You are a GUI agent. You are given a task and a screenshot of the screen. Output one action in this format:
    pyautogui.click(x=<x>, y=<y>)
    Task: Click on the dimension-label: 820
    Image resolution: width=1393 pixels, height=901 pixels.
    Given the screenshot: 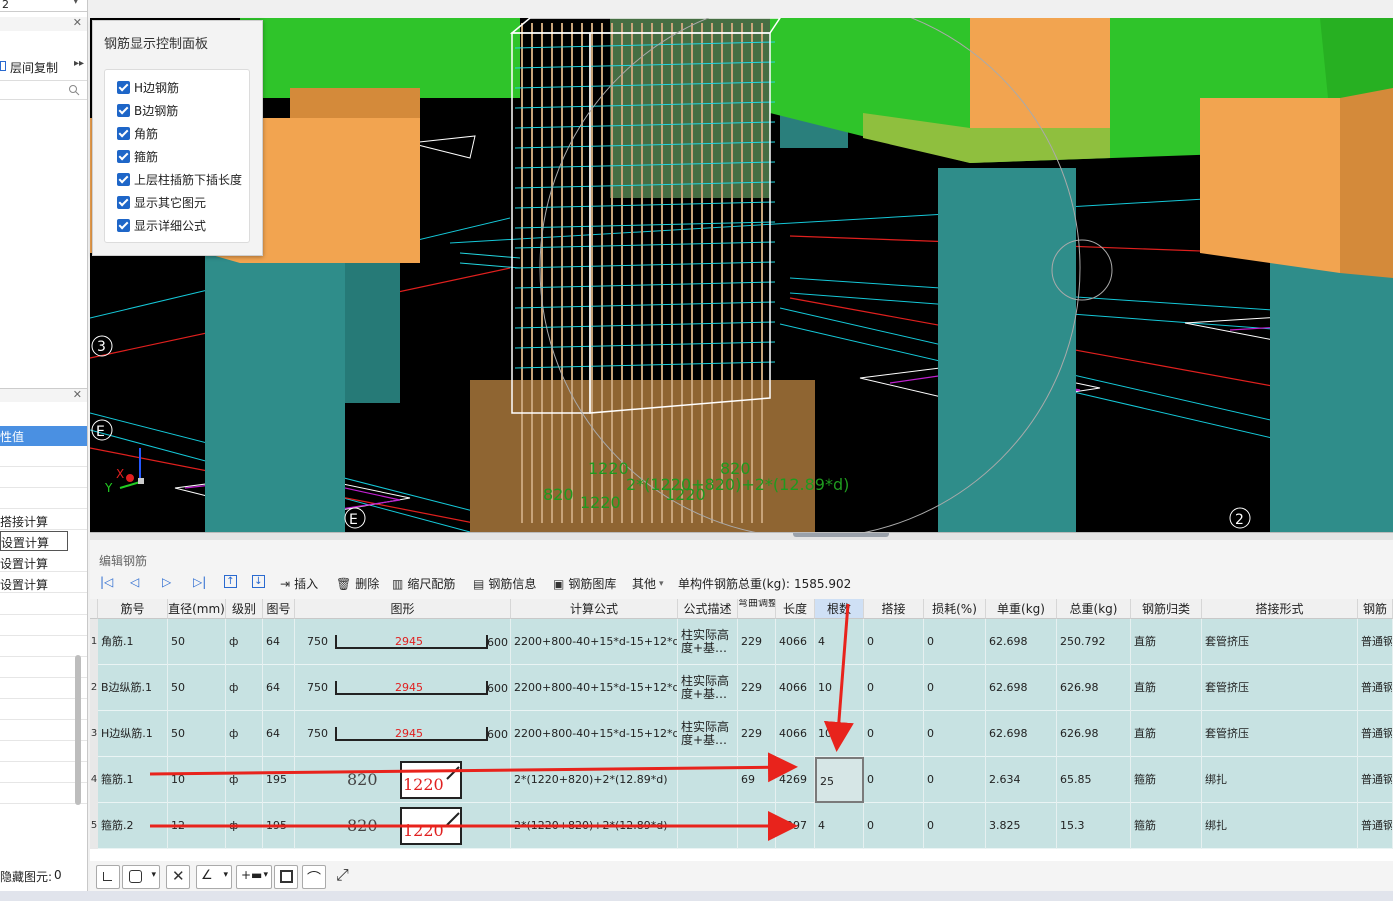 What is the action you would take?
    pyautogui.click(x=558, y=494)
    